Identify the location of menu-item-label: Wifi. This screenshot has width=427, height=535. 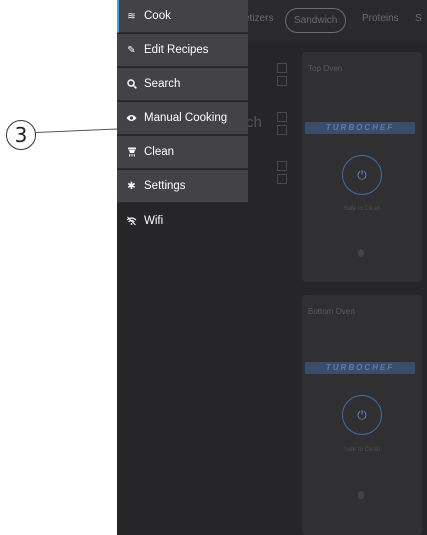
(154, 220).